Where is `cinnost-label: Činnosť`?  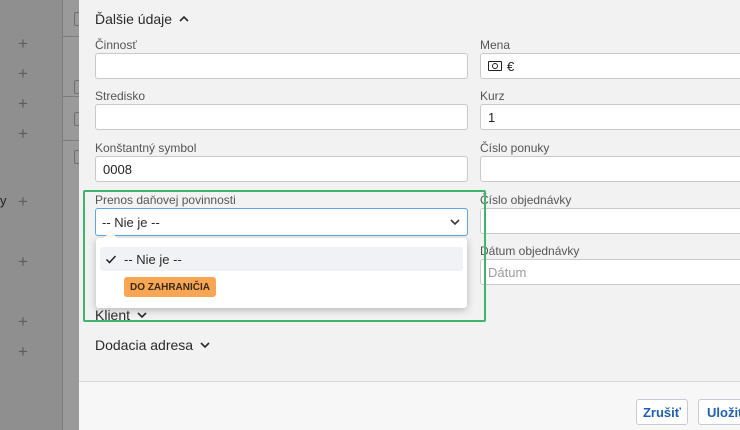 cinnost-label: Činnosť is located at coordinates (116, 45).